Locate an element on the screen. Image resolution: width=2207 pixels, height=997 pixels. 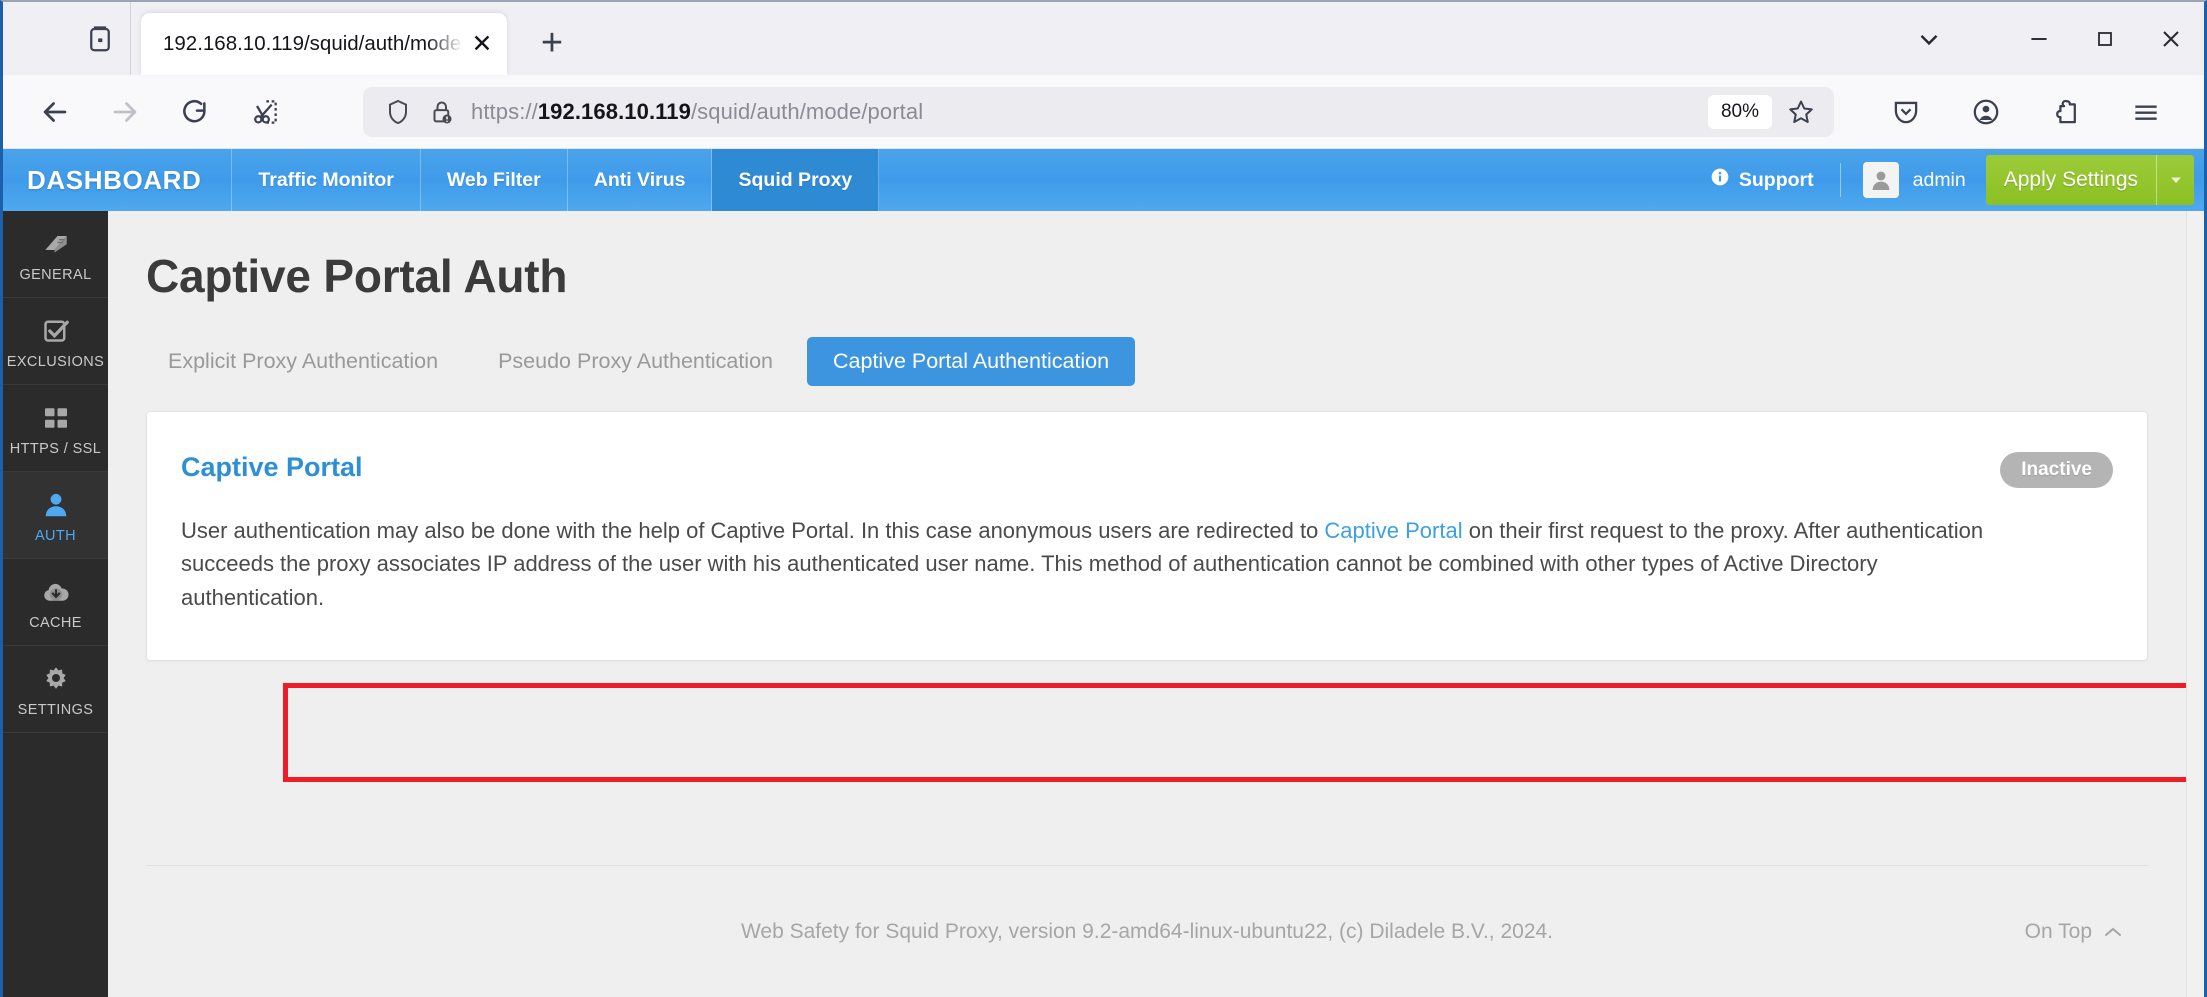
toolbar-right-icons is located at coordinates (2020, 112).